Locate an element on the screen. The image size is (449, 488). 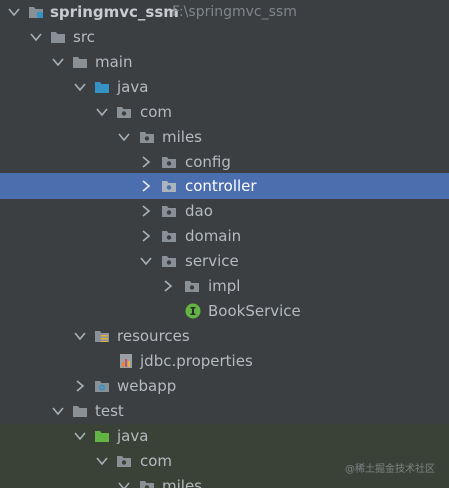
tree-row-test: test is located at coordinates (224, 411).